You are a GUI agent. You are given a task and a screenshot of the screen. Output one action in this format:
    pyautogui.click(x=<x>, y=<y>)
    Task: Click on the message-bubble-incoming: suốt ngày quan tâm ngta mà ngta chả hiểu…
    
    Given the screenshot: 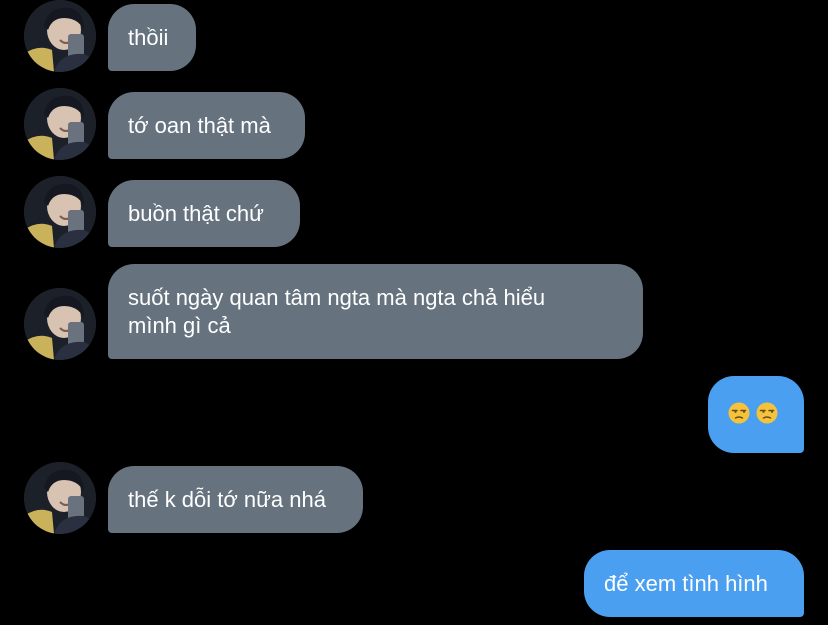 What is the action you would take?
    pyautogui.click(x=375, y=311)
    